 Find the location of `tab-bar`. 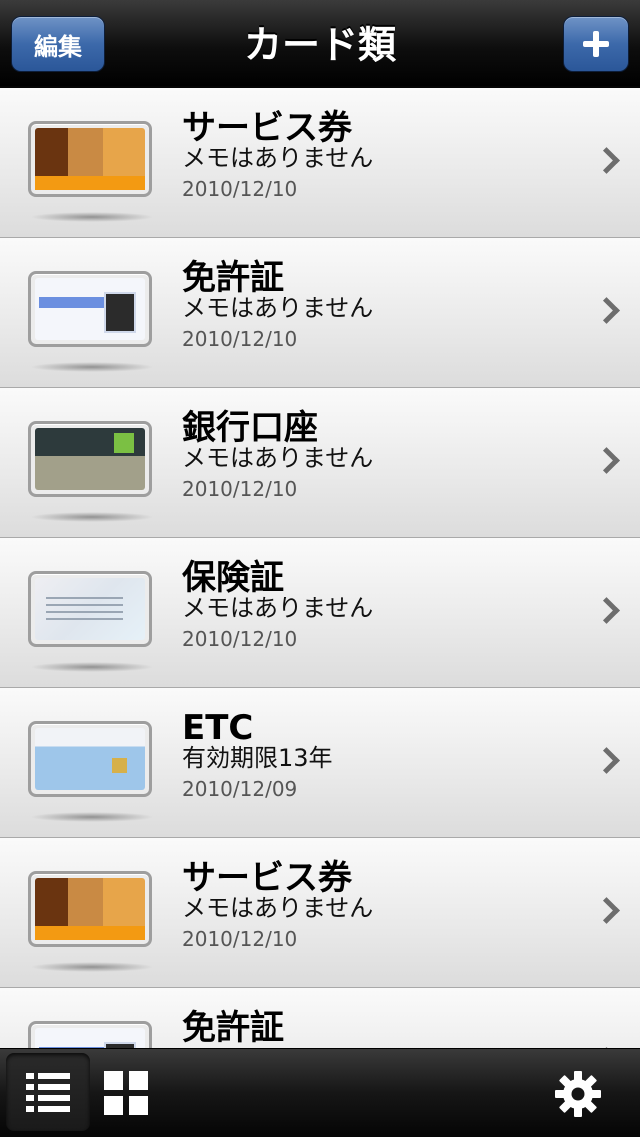

tab-bar is located at coordinates (320, 1092).